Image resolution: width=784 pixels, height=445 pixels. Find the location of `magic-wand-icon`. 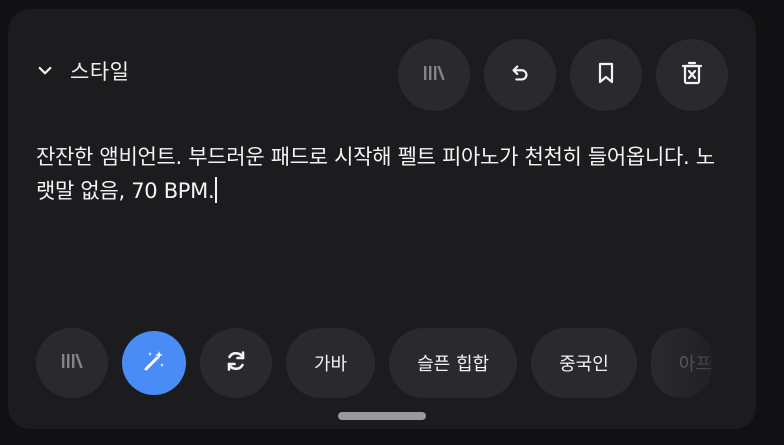

magic-wand-icon is located at coordinates (154, 363).